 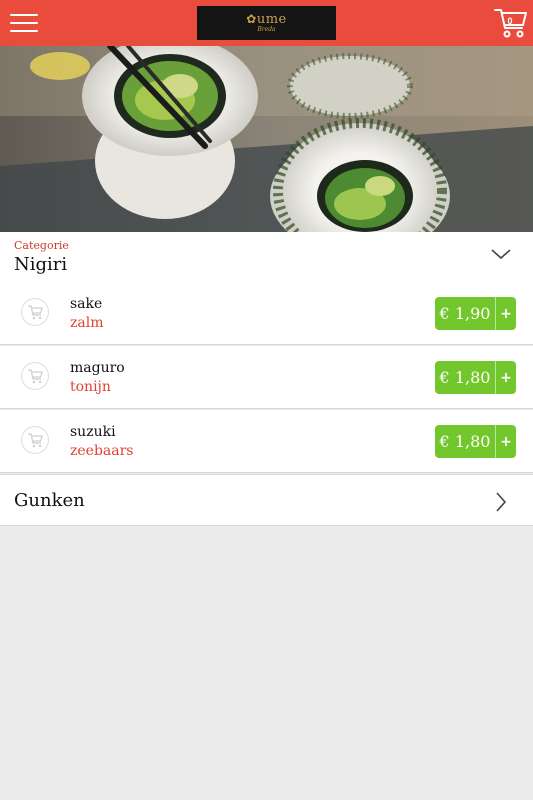 What do you see at coordinates (501, 502) in the screenshot?
I see `chevron-right-icon` at bounding box center [501, 502].